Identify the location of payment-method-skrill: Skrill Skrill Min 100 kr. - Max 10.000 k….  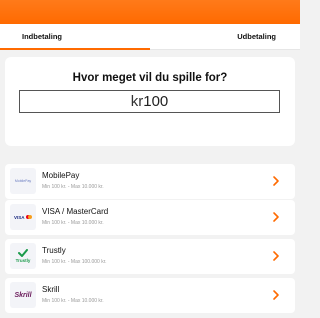
(150, 295).